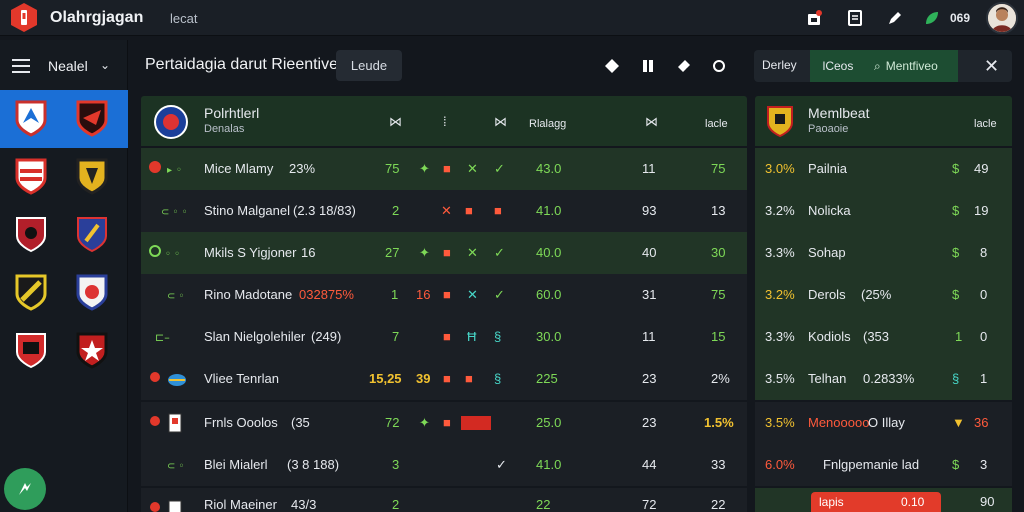  I want to click on right-search-text: Mentfiveo, so click(911, 66).